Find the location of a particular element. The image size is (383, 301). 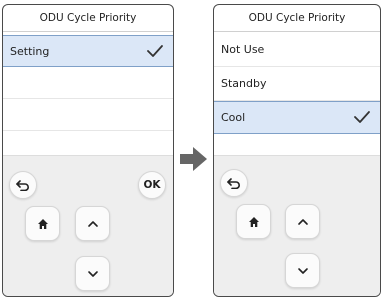

menu-item-label: Cool is located at coordinates (233, 117).